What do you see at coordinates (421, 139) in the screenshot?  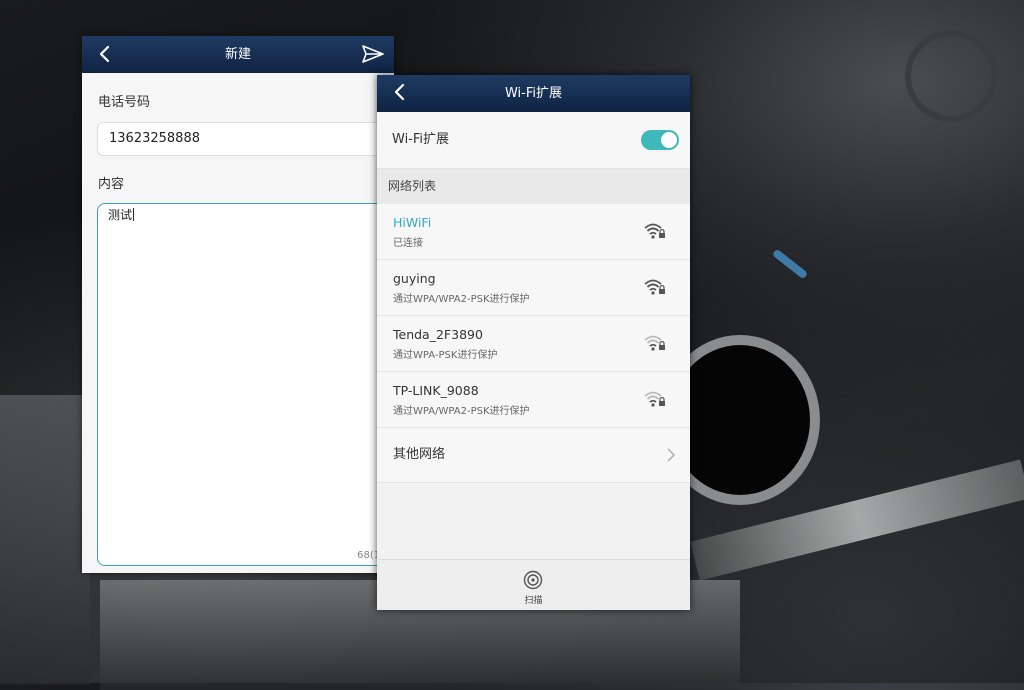 I see `wifi-toggle-label: Wi-Fi扩展` at bounding box center [421, 139].